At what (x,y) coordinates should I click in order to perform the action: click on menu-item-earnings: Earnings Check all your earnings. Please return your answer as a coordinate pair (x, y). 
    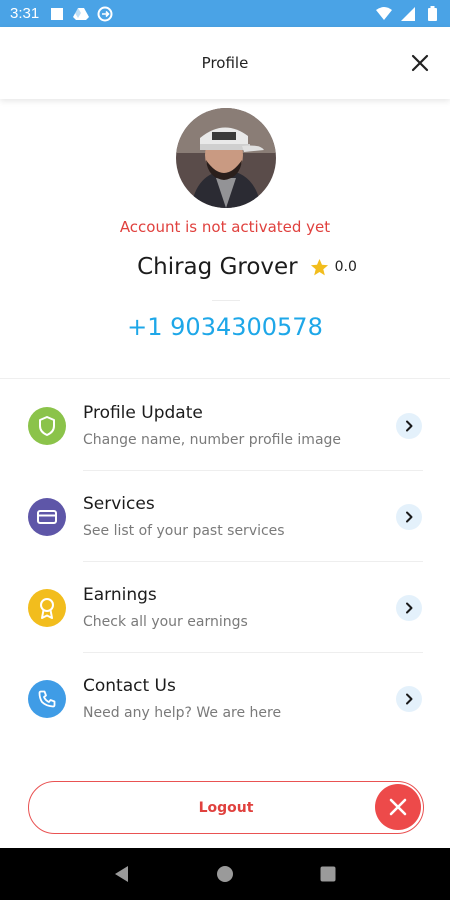
    Looking at the image, I should click on (225, 608).